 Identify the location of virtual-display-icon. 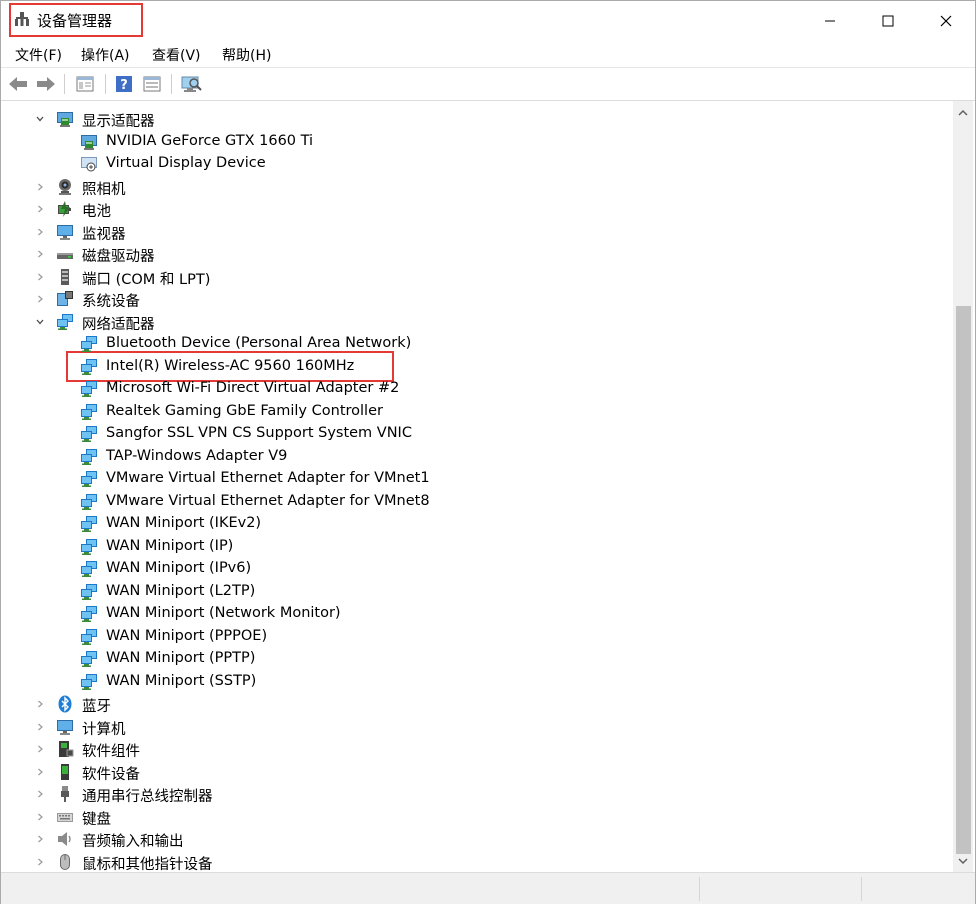
(89, 164).